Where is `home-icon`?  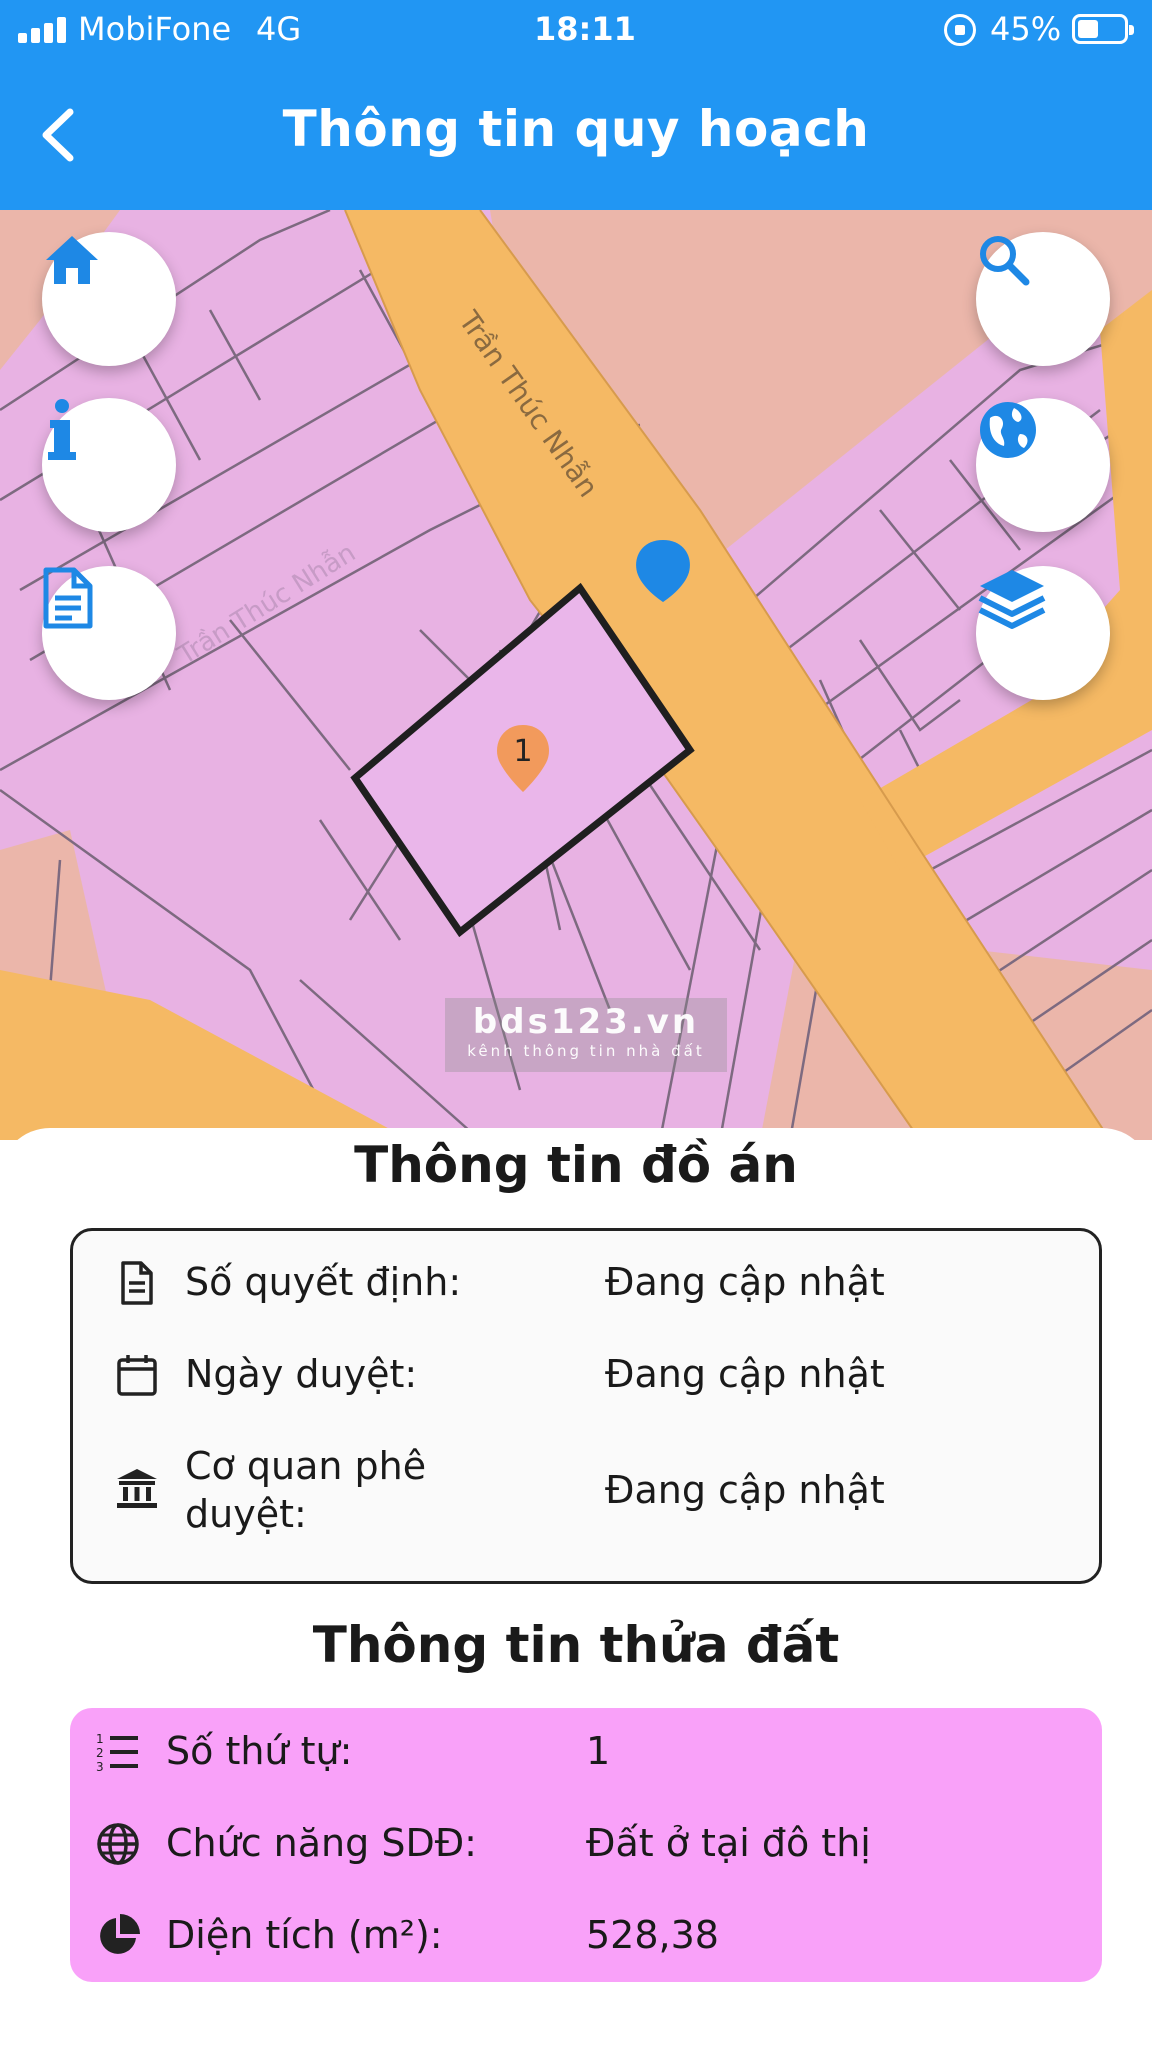 home-icon is located at coordinates (72, 260).